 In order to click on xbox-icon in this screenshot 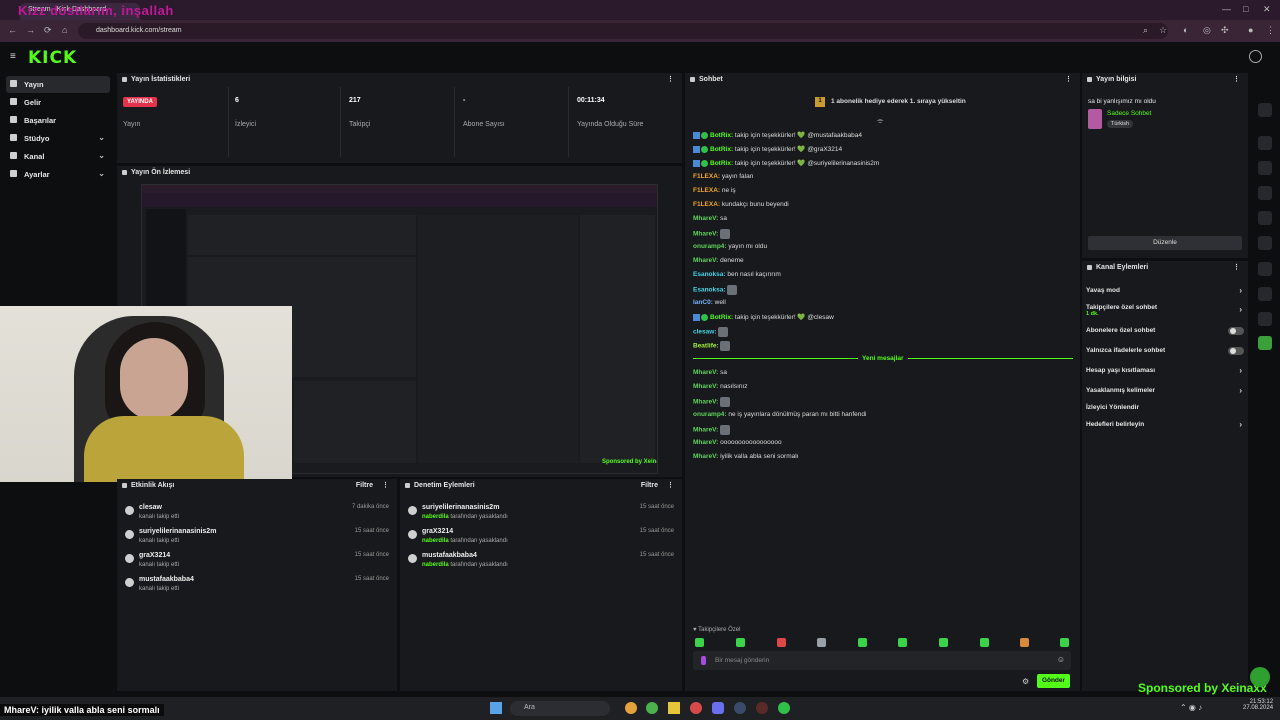, I will do `click(652, 708)`.